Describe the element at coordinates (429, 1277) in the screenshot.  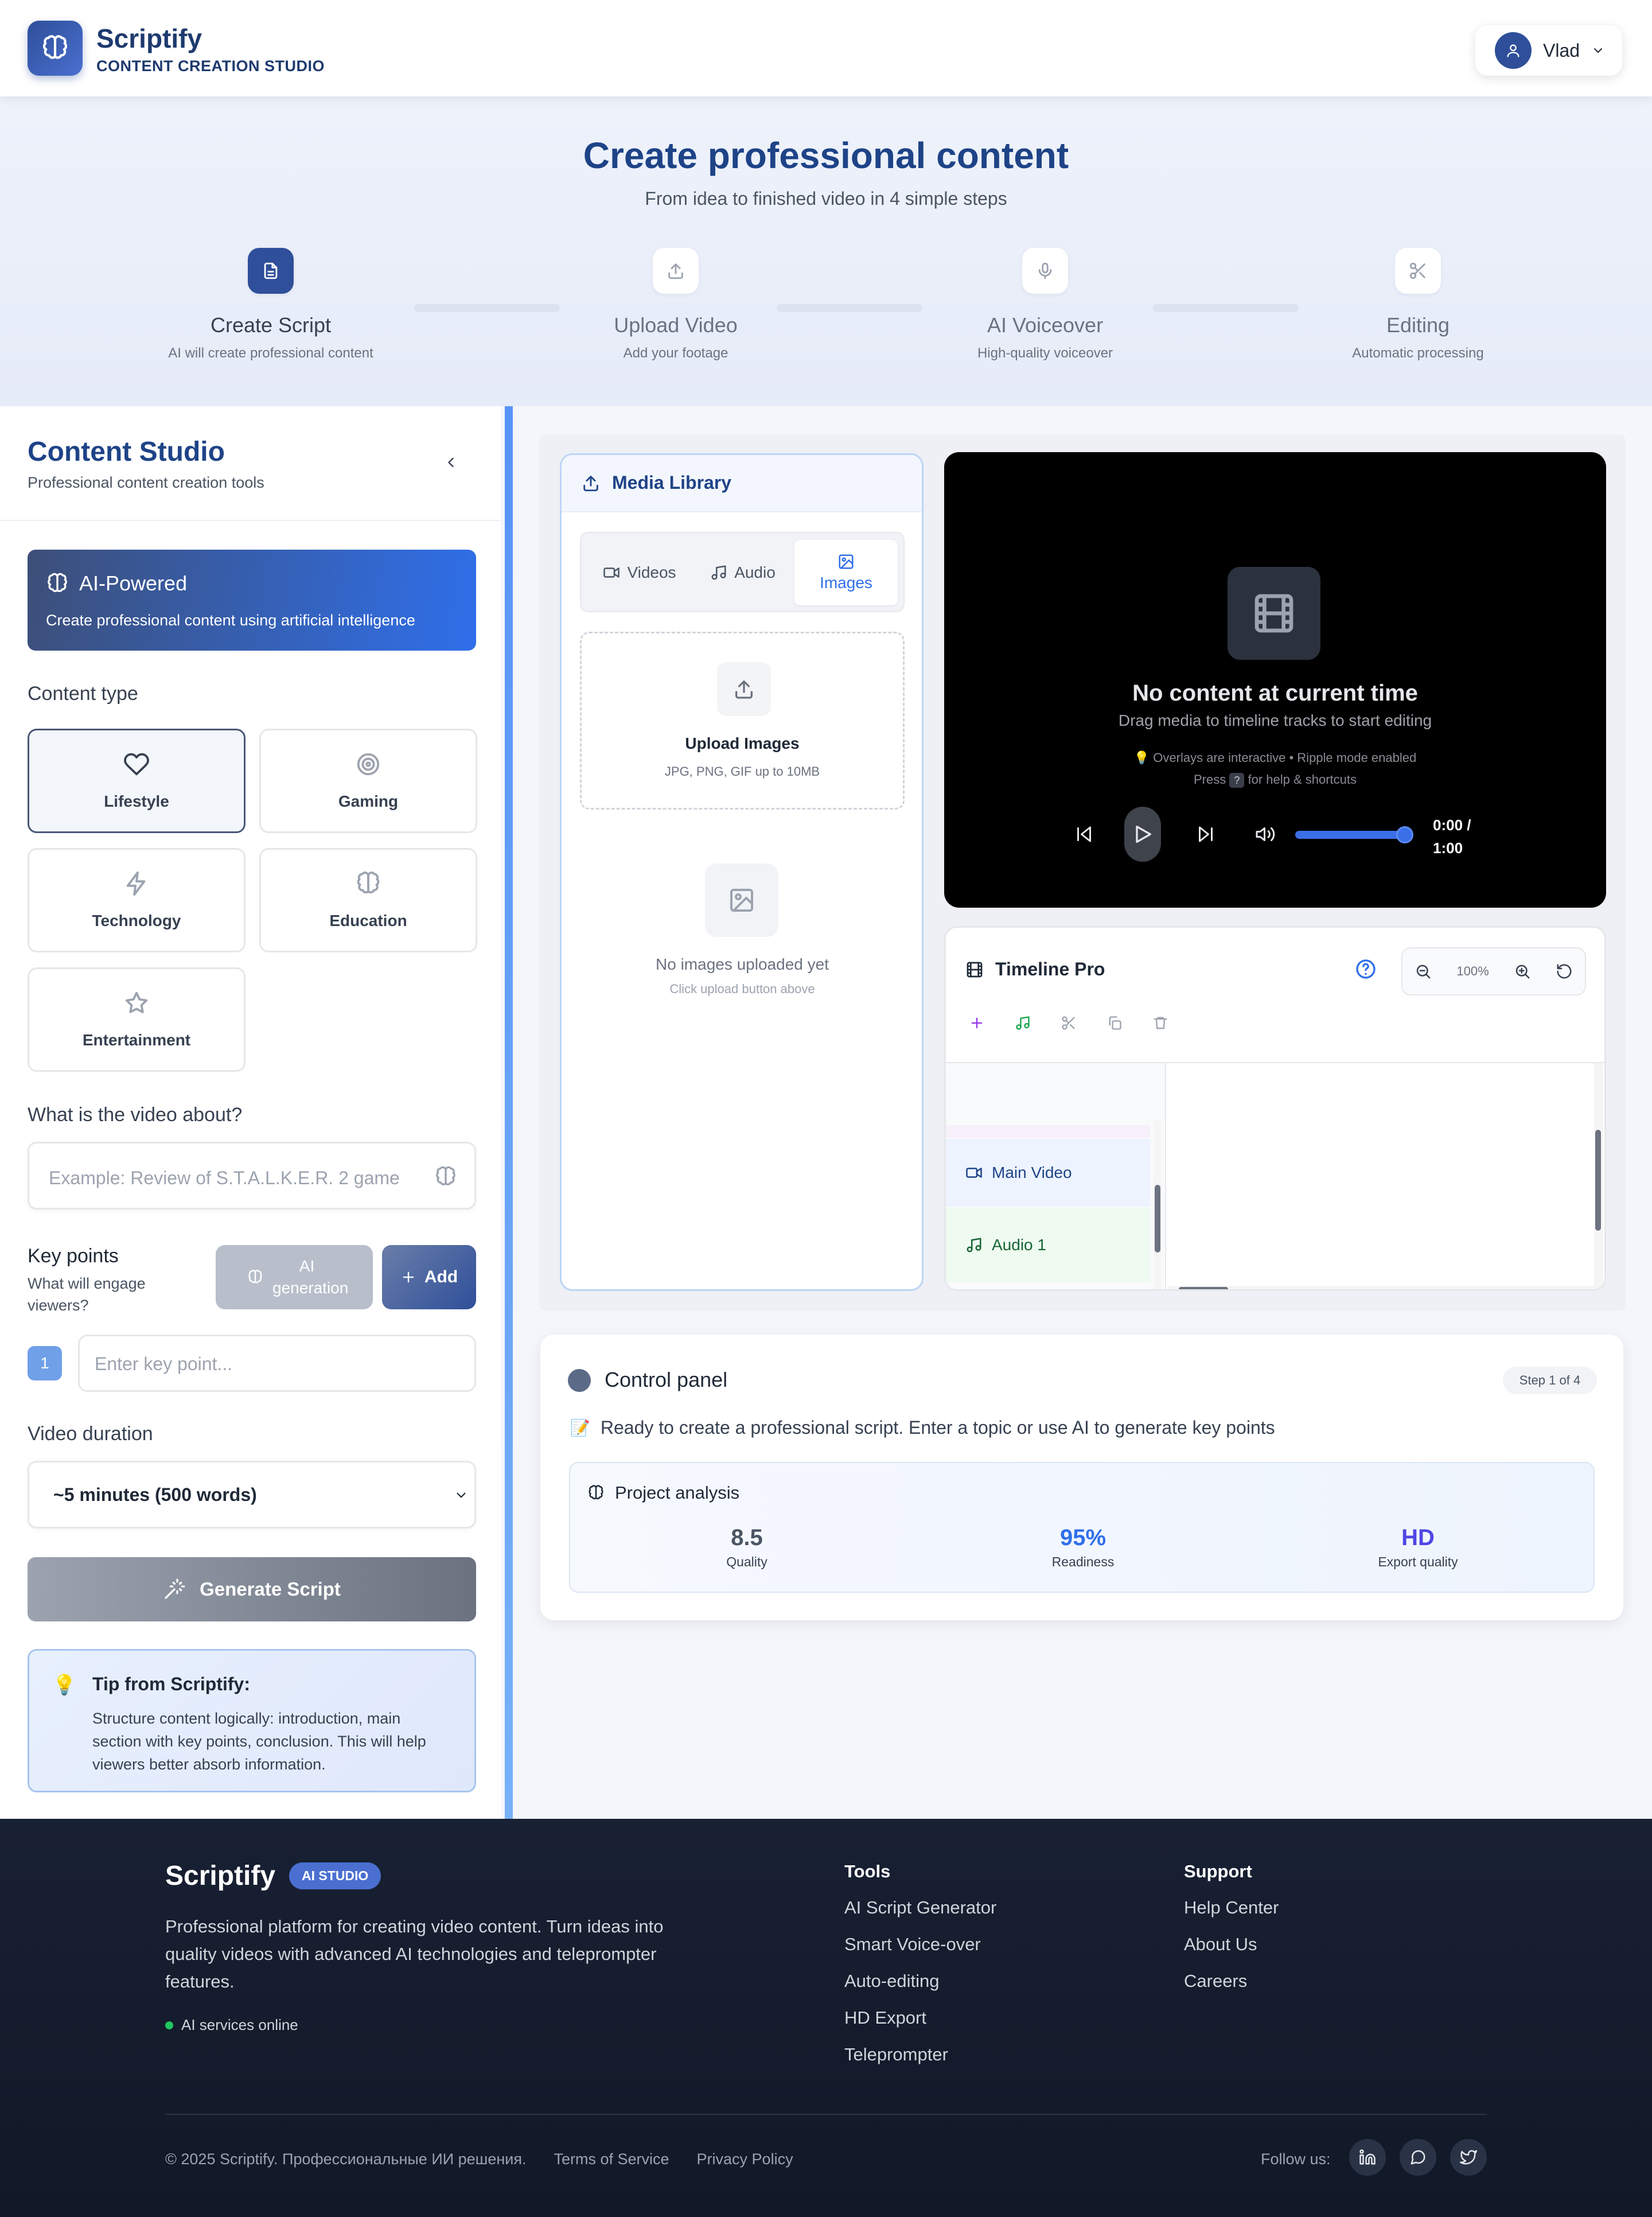
I see `add-key-point-button: Add` at that location.